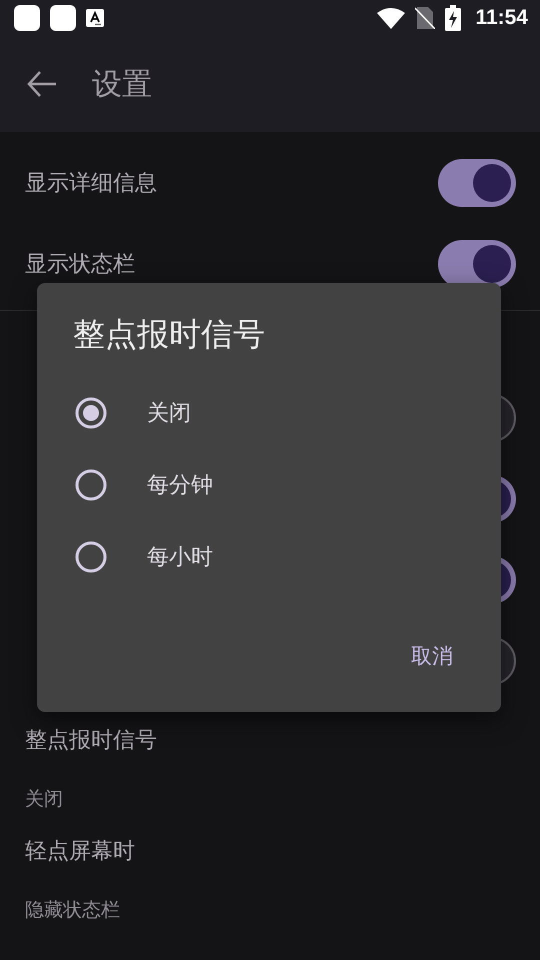  Describe the element at coordinates (80, 264) in the screenshot. I see `setting-label: 显示状态栏` at that location.